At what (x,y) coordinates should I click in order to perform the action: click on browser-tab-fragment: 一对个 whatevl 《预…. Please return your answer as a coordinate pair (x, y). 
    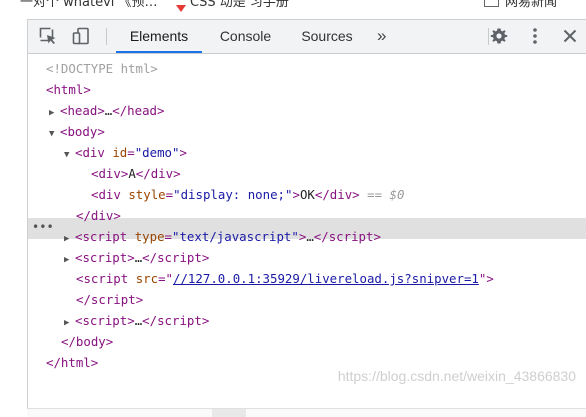
    Looking at the image, I should click on (89, 5).